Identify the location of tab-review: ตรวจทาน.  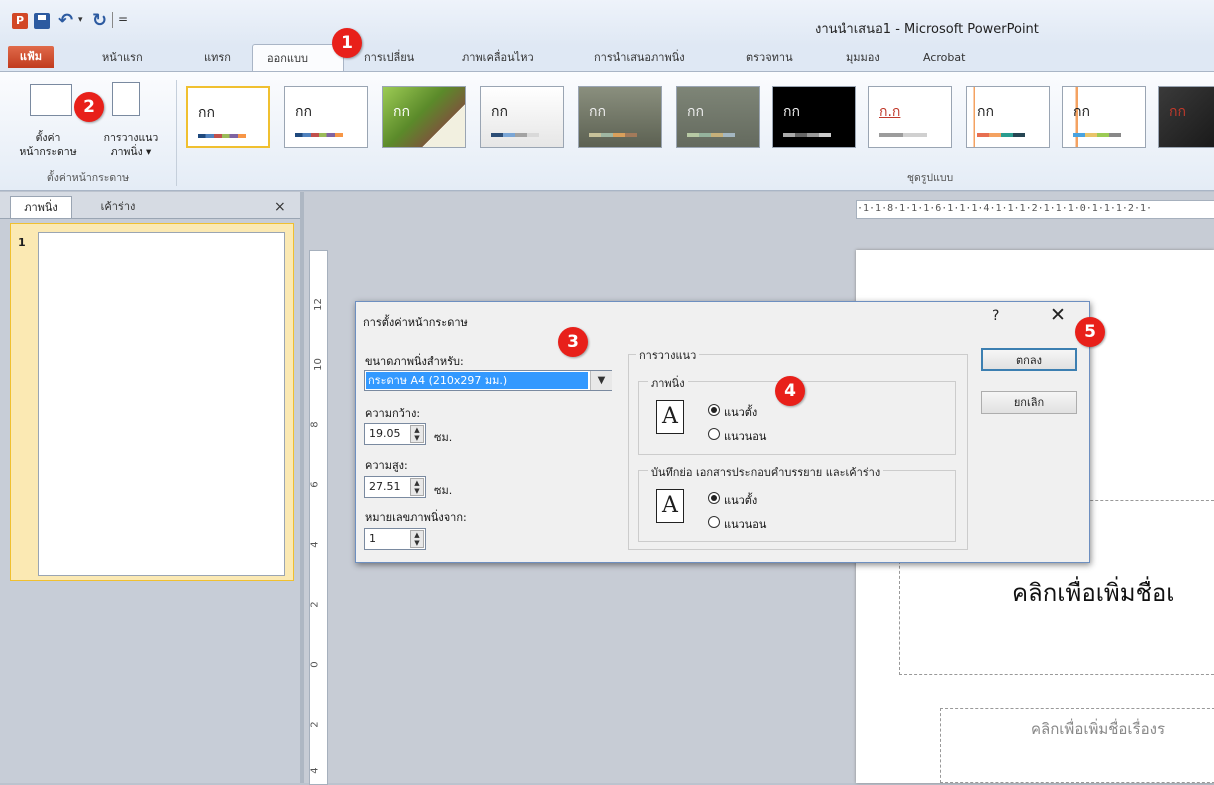
(769, 58).